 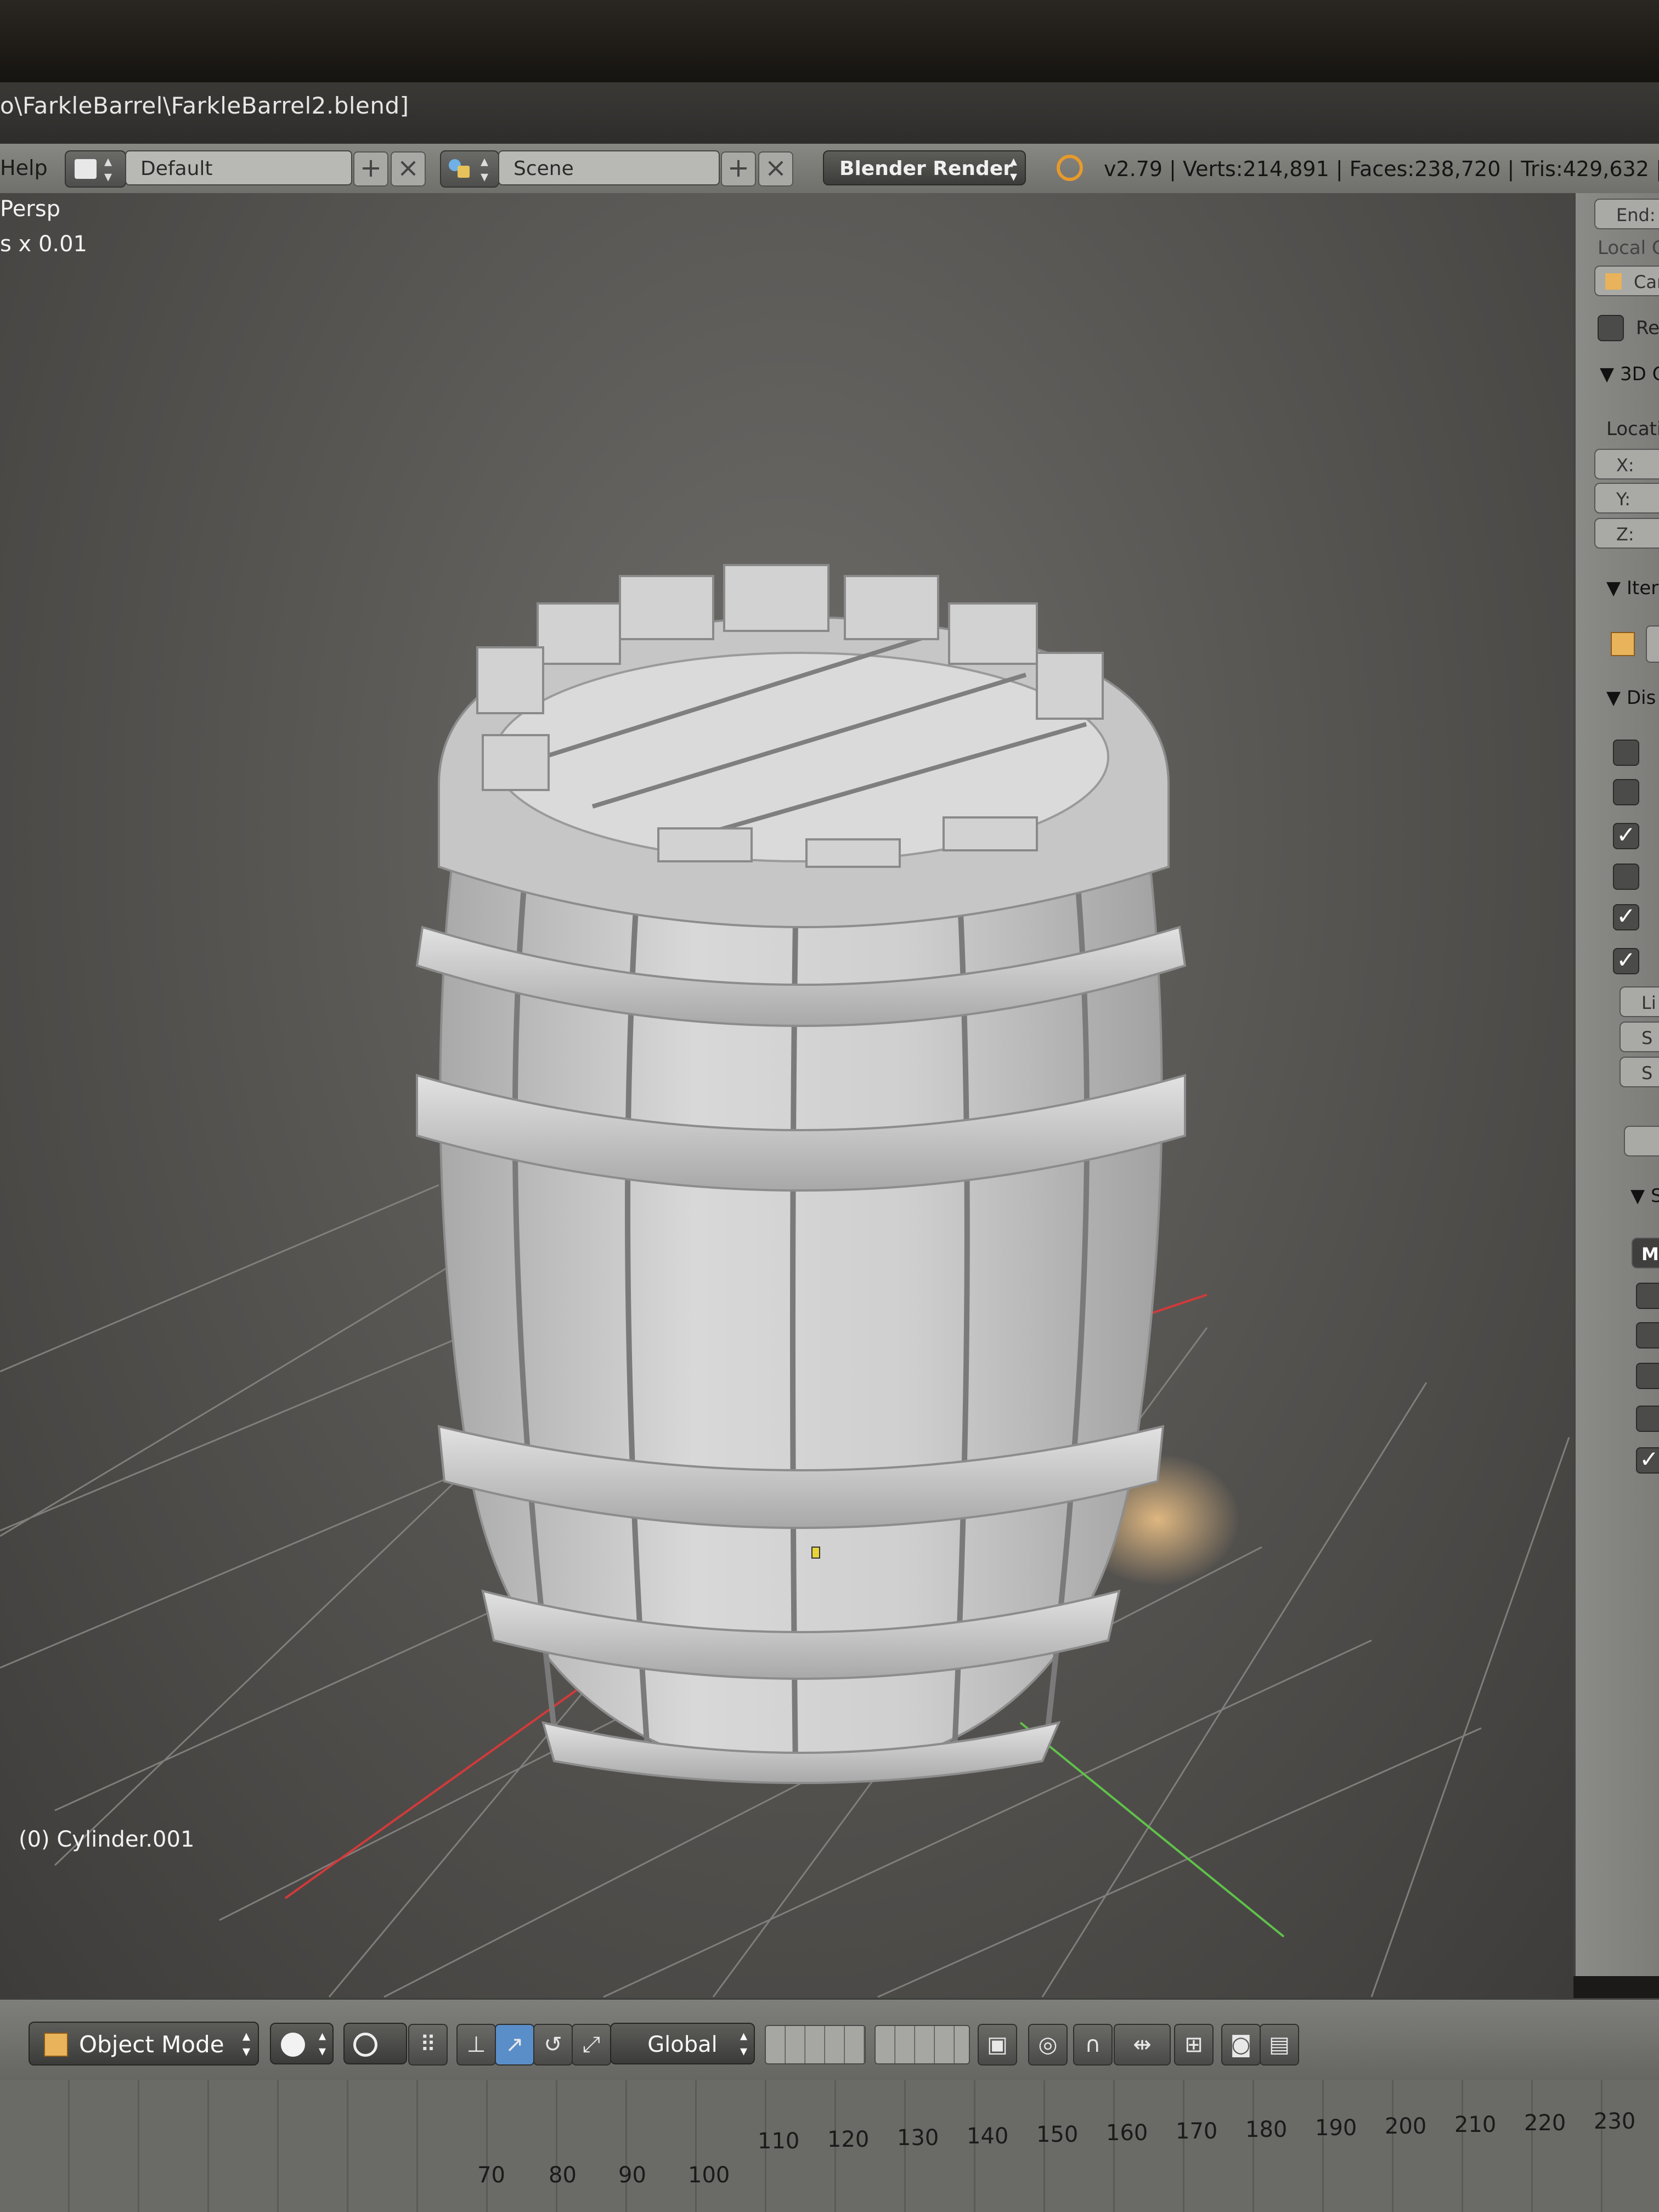 What do you see at coordinates (1611, 328) in the screenshot?
I see `render-border-checkbox` at bounding box center [1611, 328].